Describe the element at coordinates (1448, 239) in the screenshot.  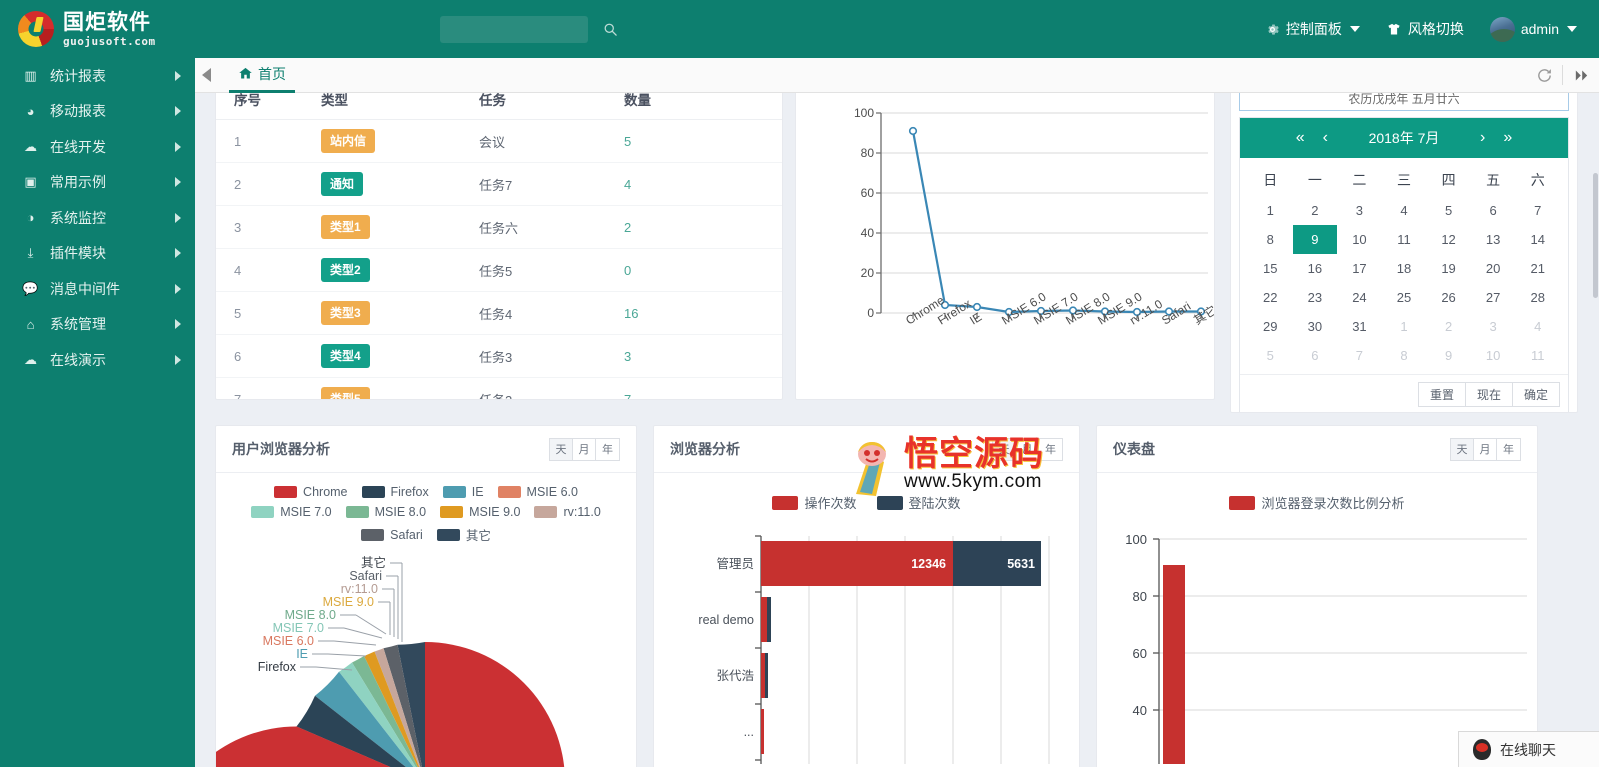
I see `calendar-day: 12` at that location.